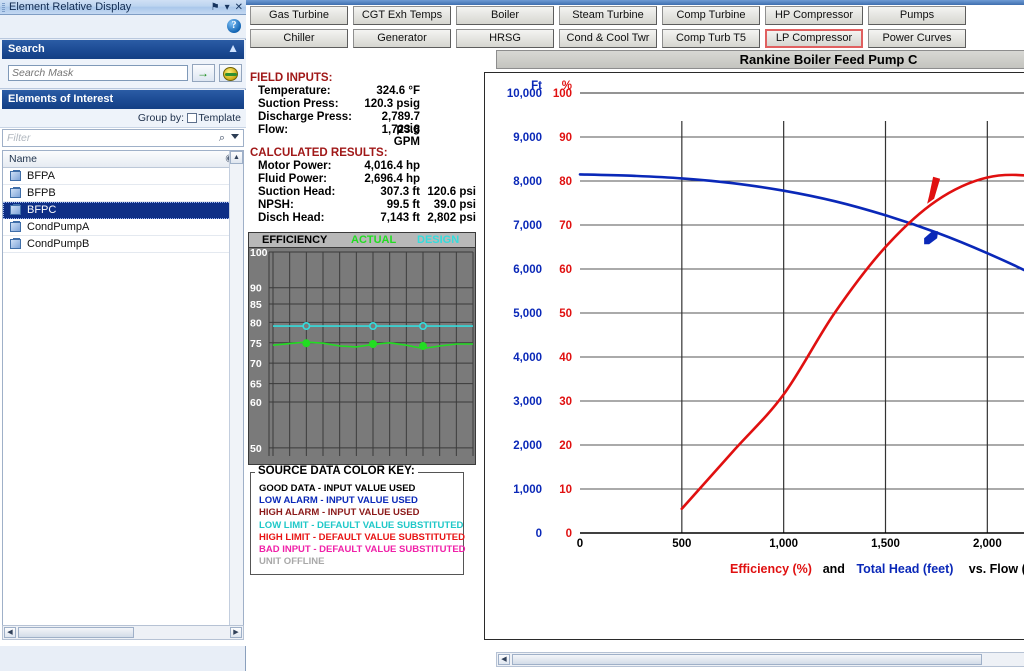 Image resolution: width=1024 pixels, height=671 pixels. What do you see at coordinates (565, 182) in the screenshot?
I see `y-axis-right-tick-label: 80` at bounding box center [565, 182].